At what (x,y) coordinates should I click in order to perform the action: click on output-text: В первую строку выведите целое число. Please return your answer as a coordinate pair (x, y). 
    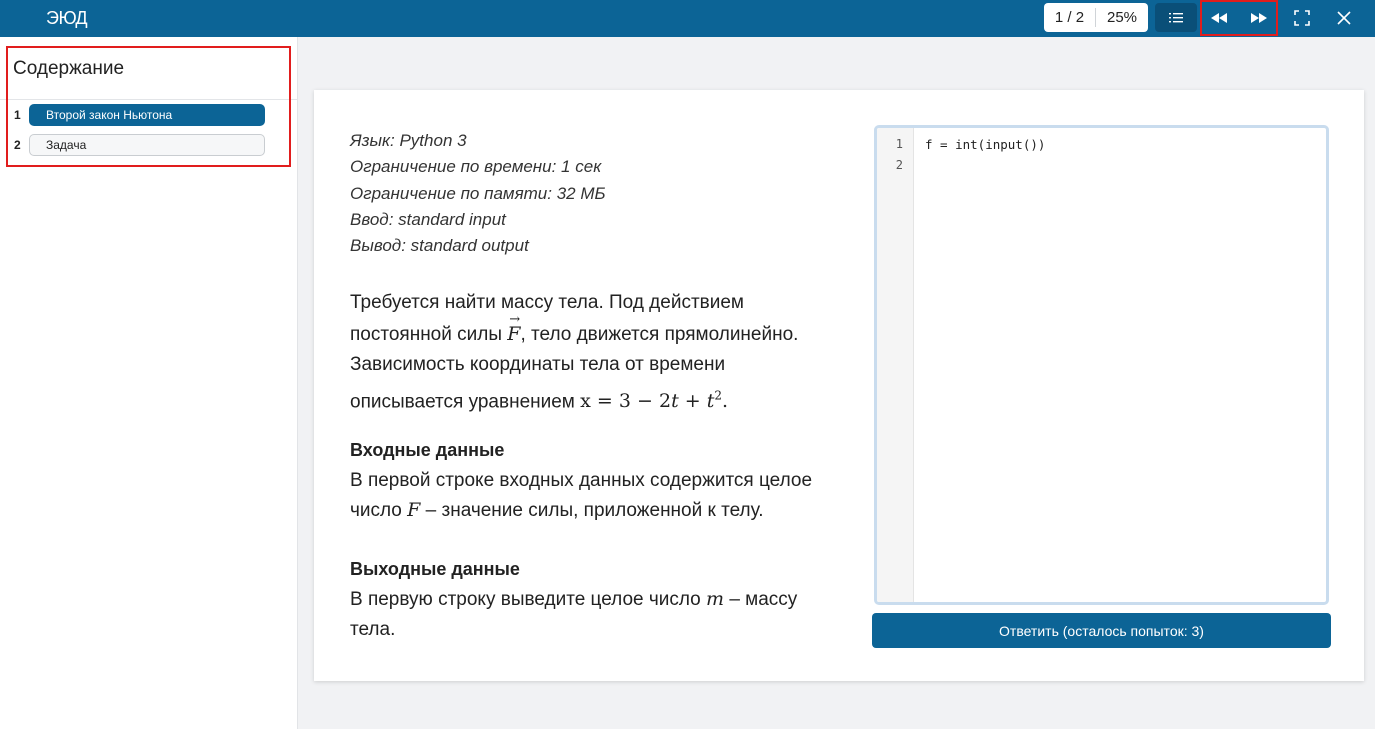
    Looking at the image, I should click on (528, 599).